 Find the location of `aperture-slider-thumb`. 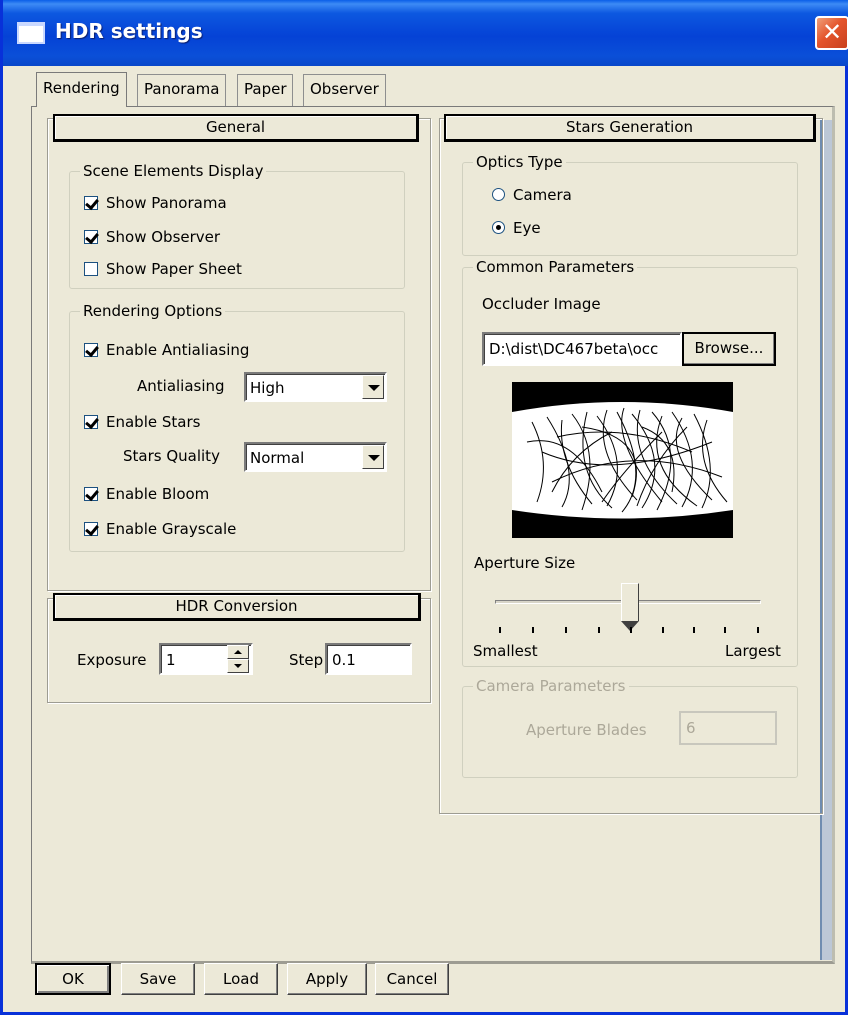

aperture-slider-thumb is located at coordinates (630, 607).